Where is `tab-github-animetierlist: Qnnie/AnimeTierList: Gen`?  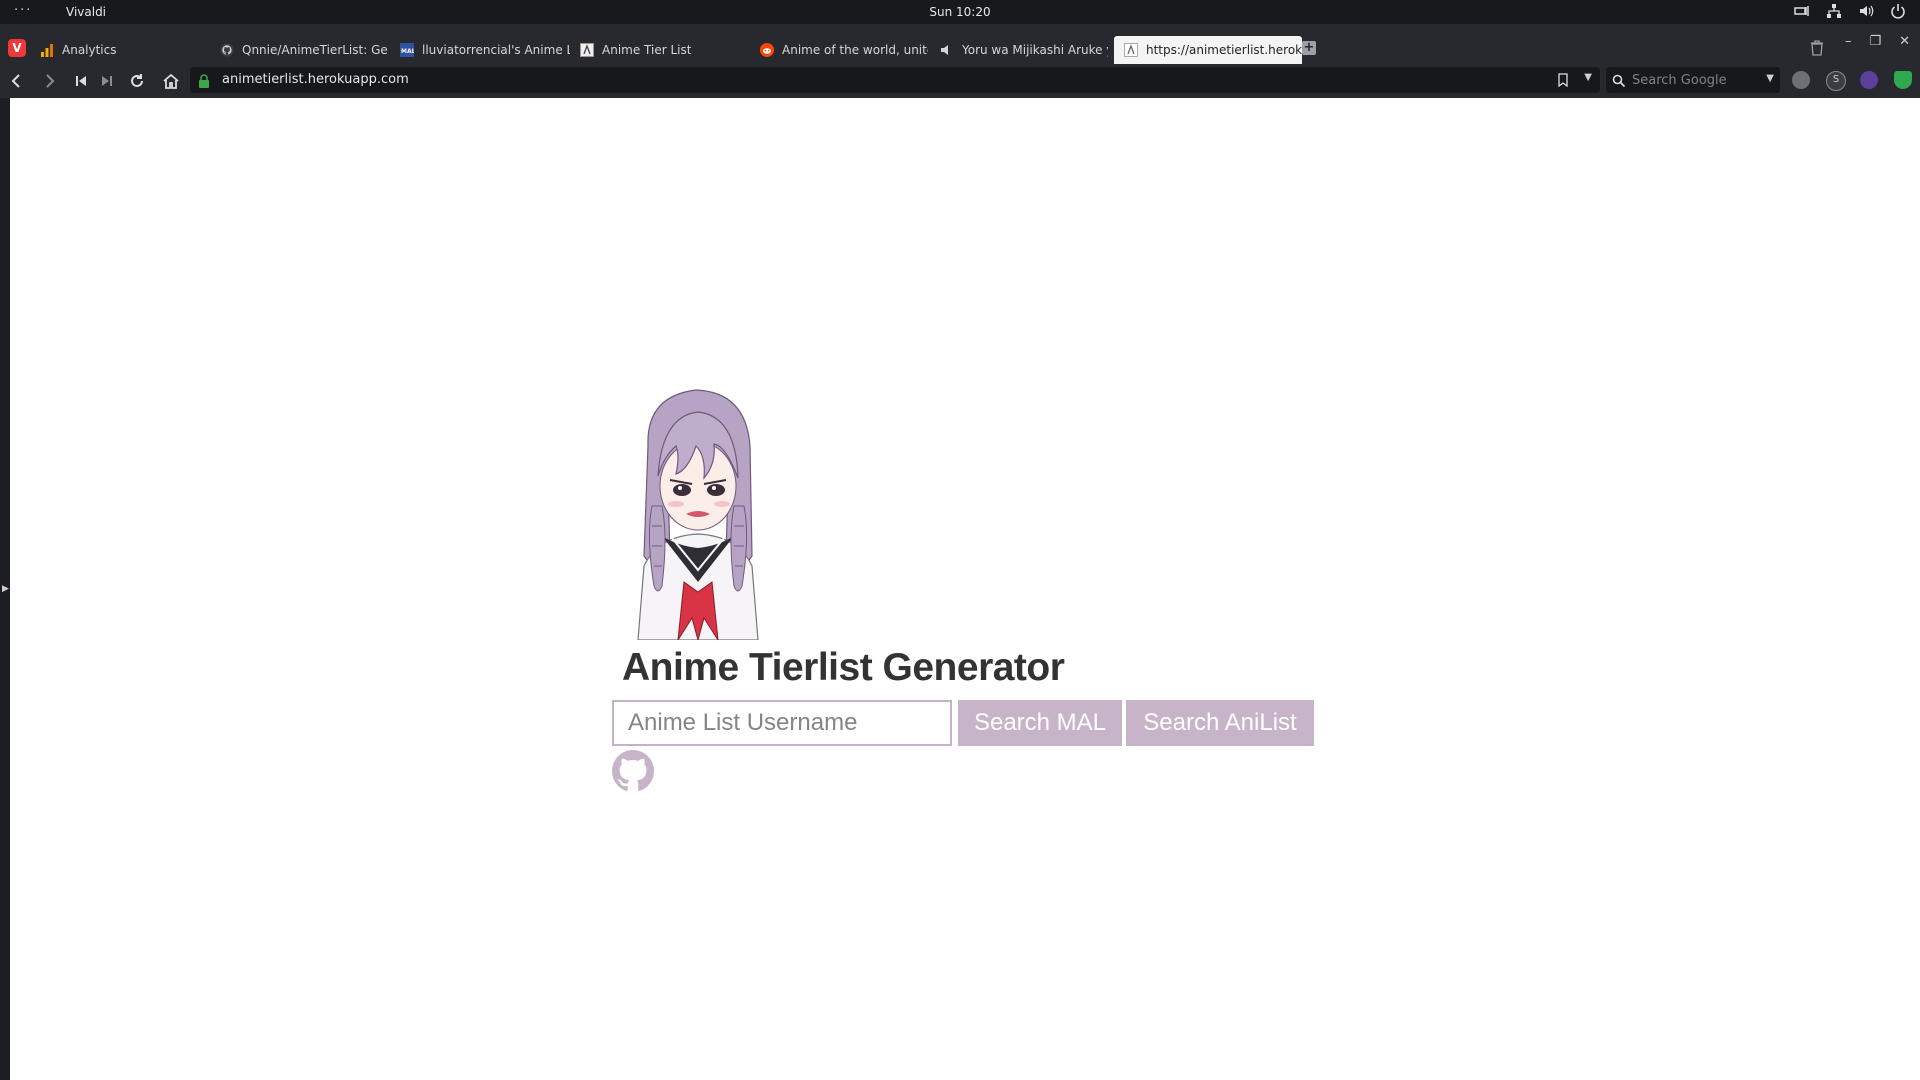 tab-github-animetierlist: Qnnie/AnimeTierList: Gen is located at coordinates (304, 50).